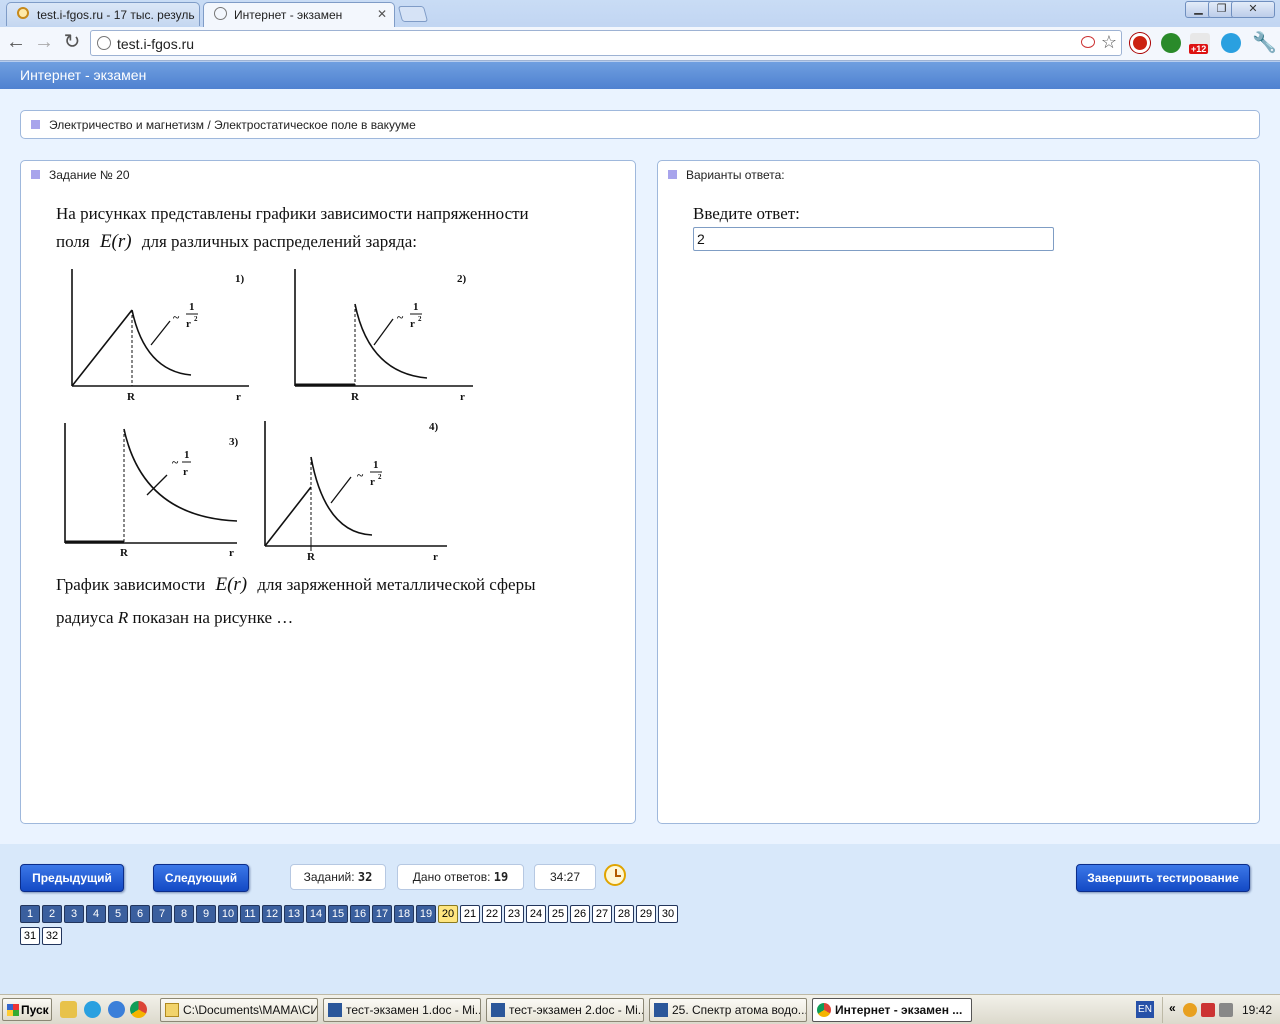 The height and width of the screenshot is (1024, 1280). Describe the element at coordinates (52, 914) in the screenshot. I see `question-button-2: 2` at that location.